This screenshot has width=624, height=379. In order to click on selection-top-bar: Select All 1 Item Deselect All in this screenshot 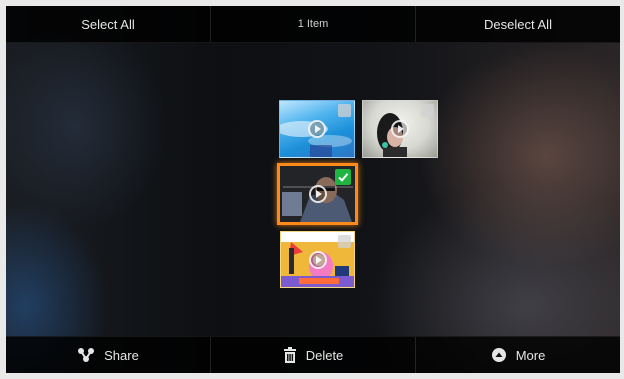, I will do `click(313, 24)`.